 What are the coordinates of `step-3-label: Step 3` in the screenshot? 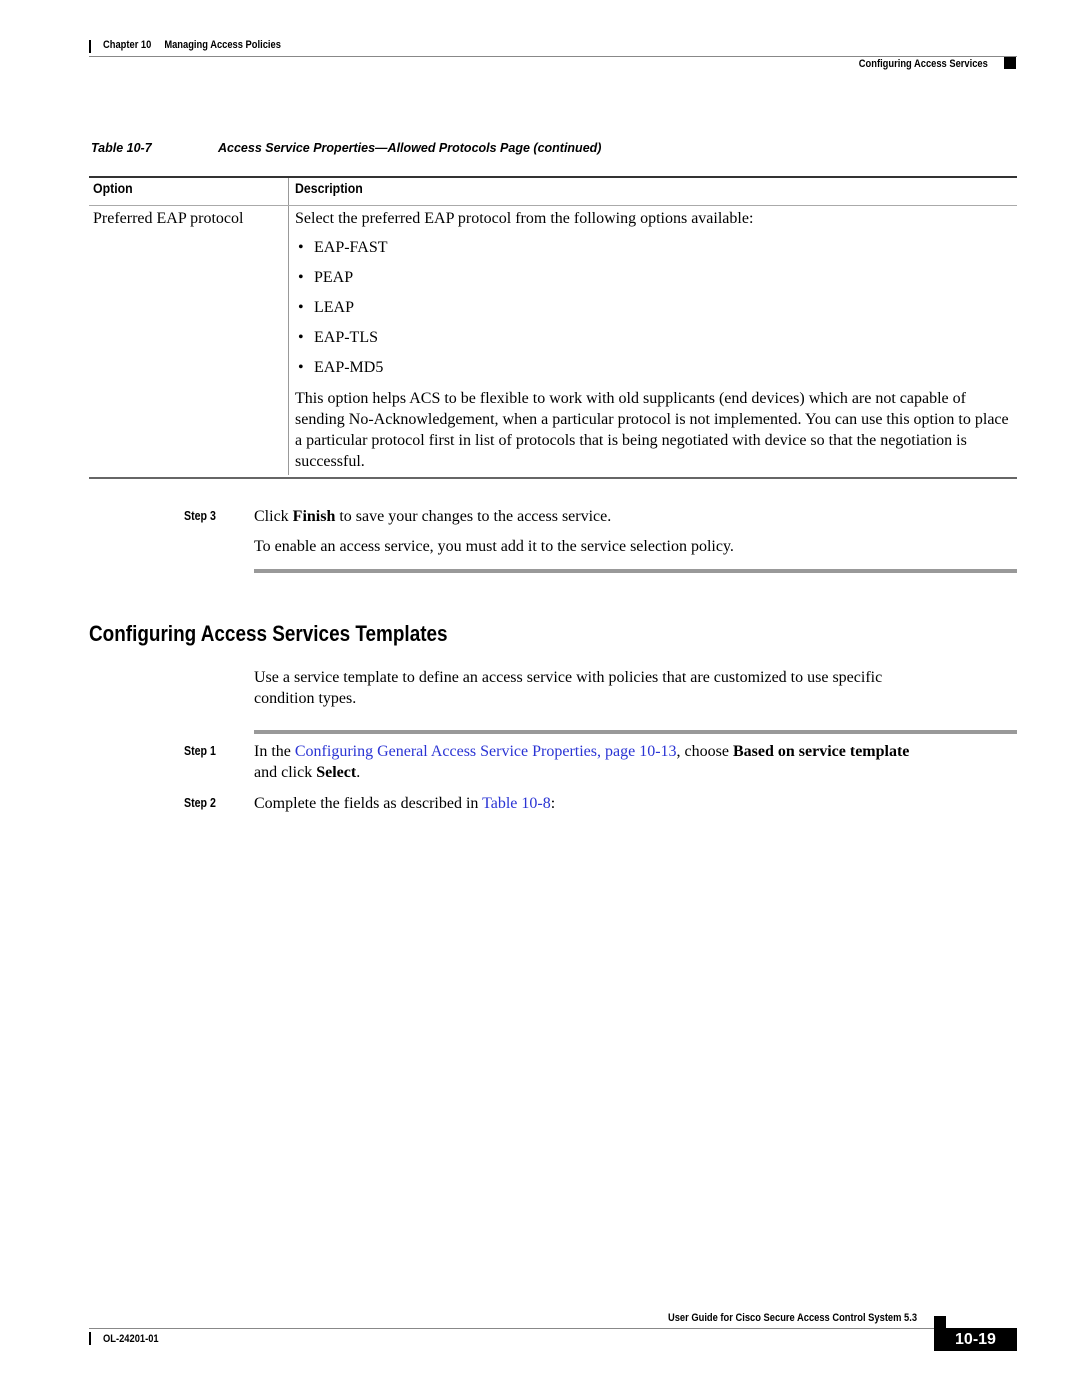 It's located at (200, 516).